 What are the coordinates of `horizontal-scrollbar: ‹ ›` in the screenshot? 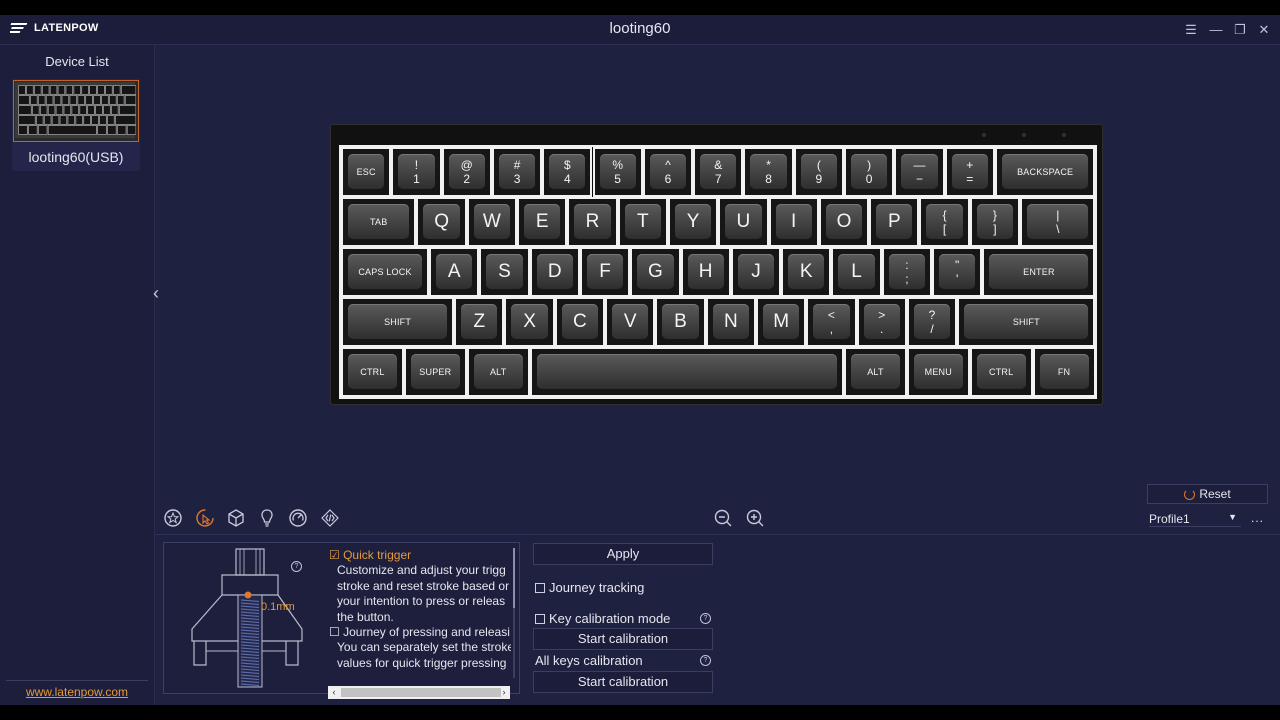 It's located at (419, 692).